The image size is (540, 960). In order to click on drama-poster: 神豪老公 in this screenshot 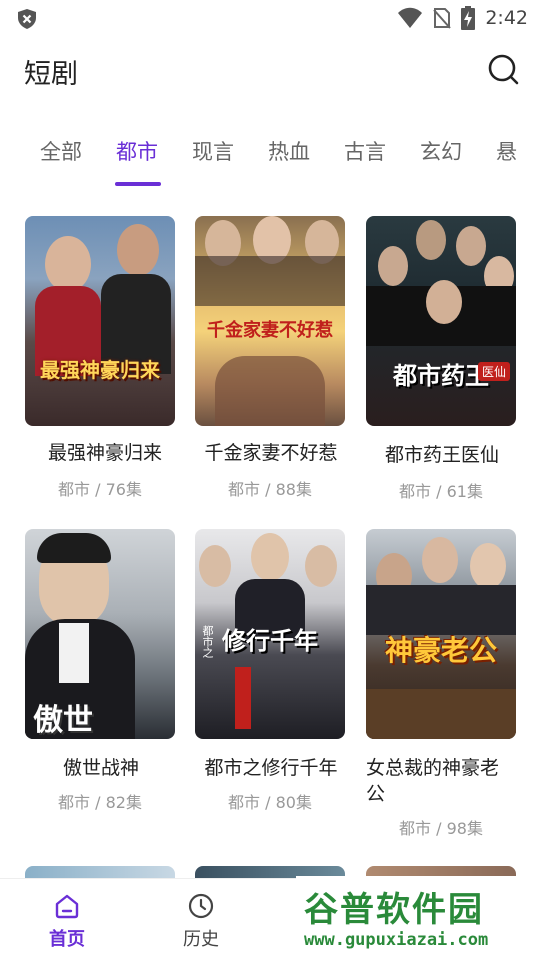, I will do `click(441, 634)`.